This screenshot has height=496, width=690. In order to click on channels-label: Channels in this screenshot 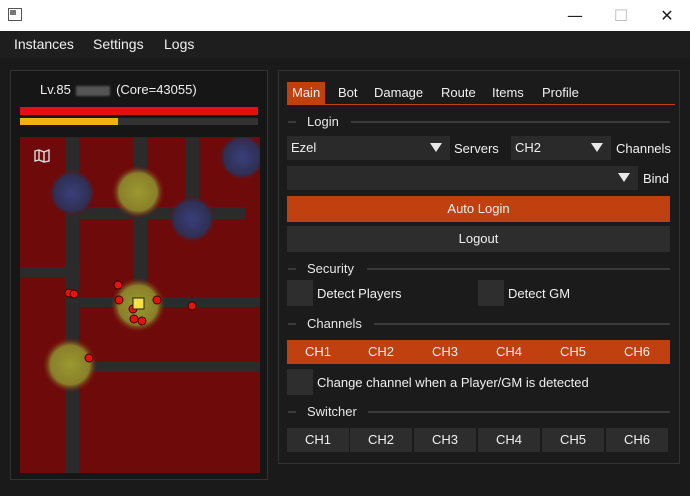, I will do `click(643, 148)`.